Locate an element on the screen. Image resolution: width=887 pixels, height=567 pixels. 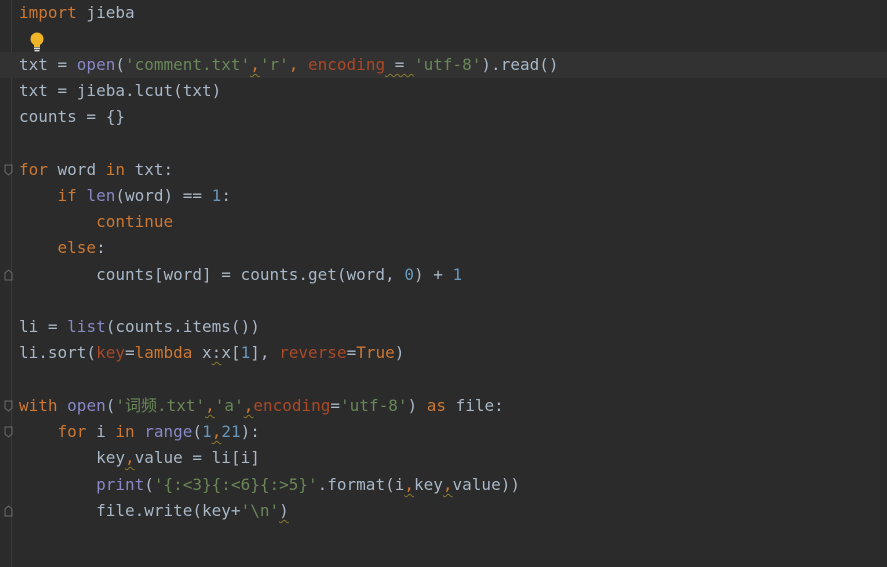
code-line-5: counts = {} is located at coordinates (443, 117).